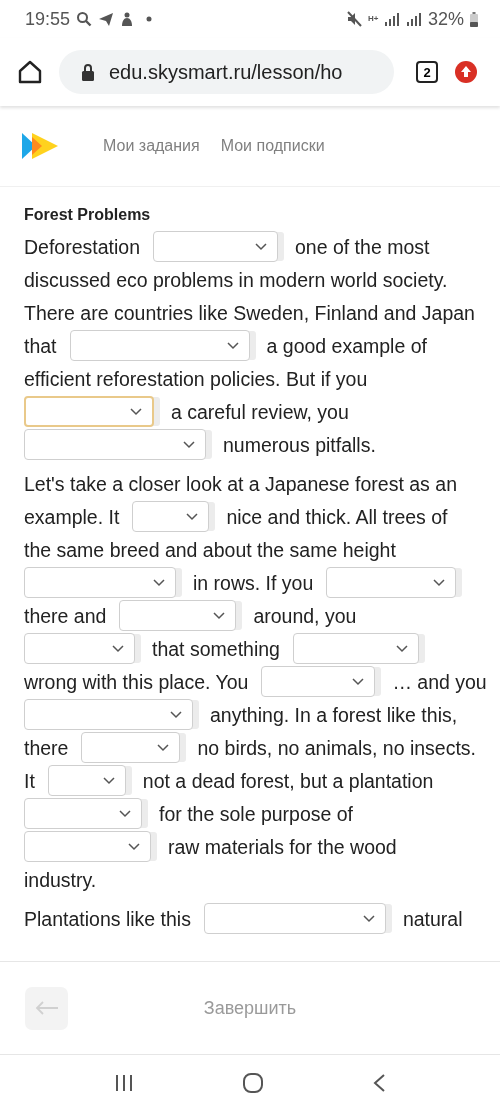 The width and height of the screenshot is (500, 1111). I want to click on lesson-text: that, so click(40, 345).